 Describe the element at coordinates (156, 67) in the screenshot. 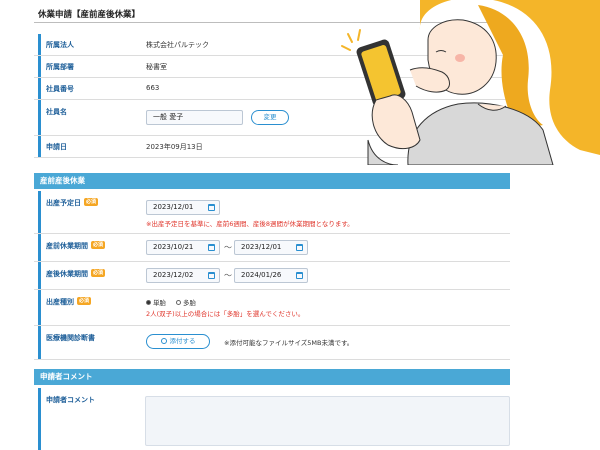

I see `dept-value: 秘書室` at that location.